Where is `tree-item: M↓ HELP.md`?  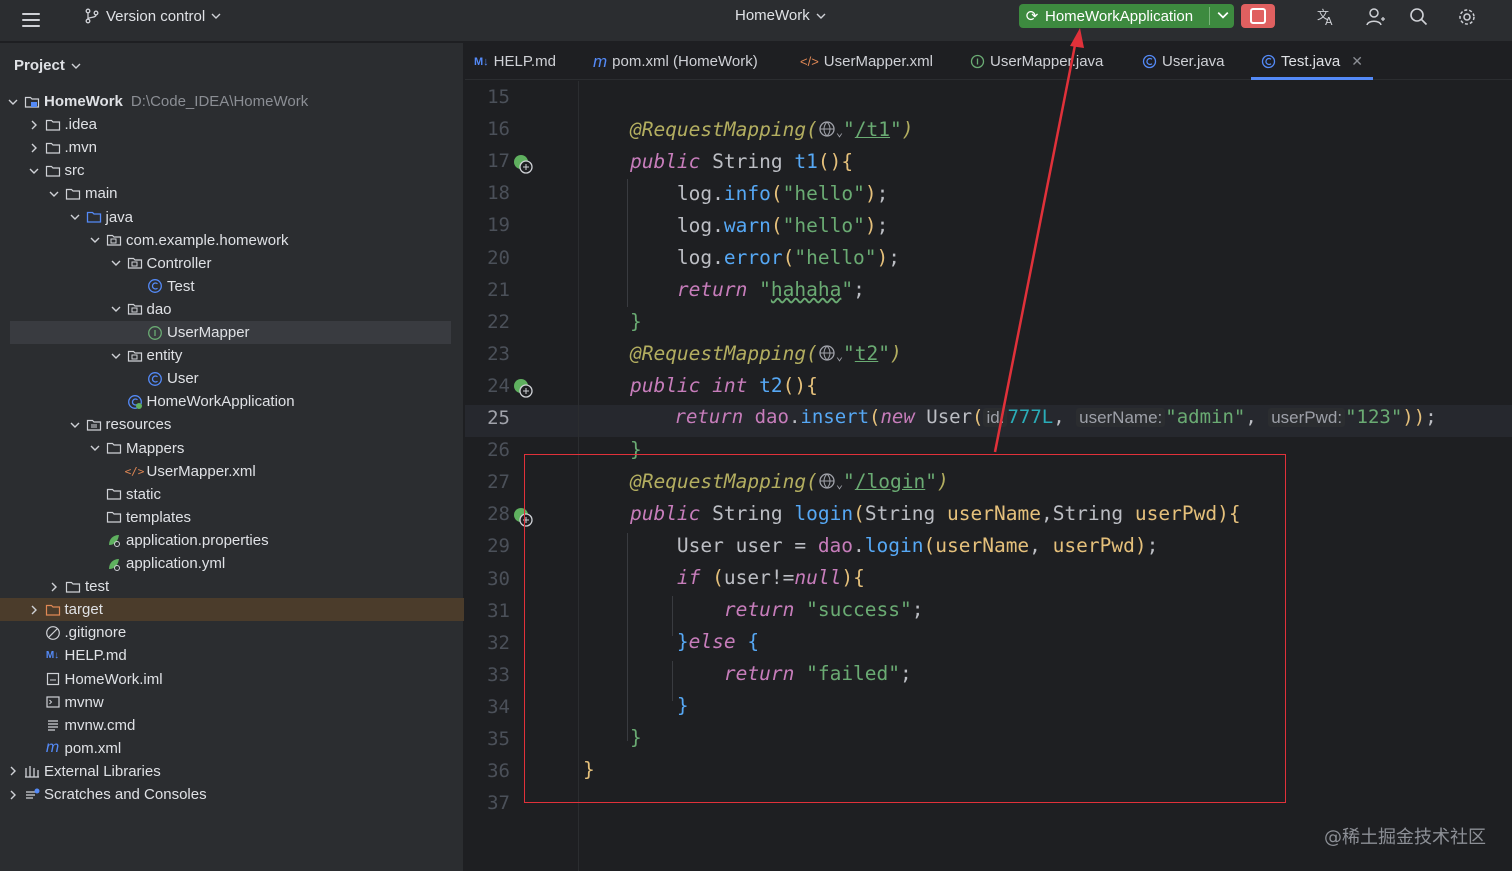
tree-item: M↓ HELP.md is located at coordinates (232, 655).